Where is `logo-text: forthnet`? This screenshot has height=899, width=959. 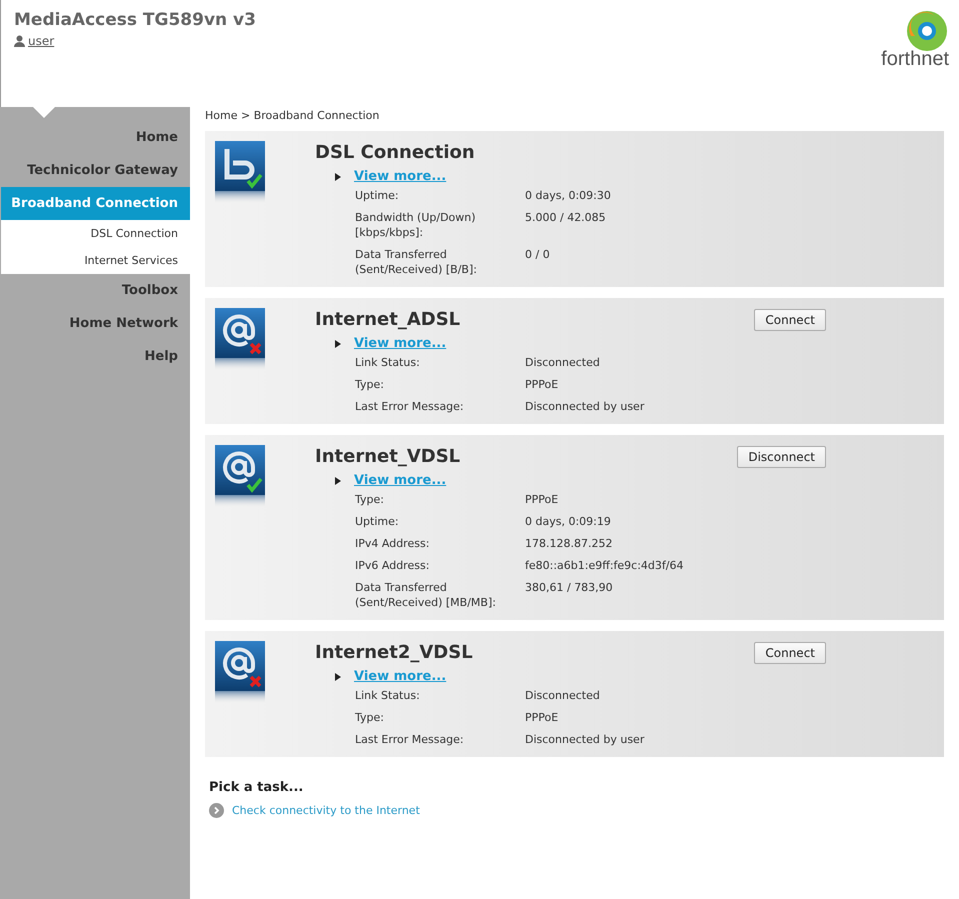
logo-text: forthnet is located at coordinates (915, 59).